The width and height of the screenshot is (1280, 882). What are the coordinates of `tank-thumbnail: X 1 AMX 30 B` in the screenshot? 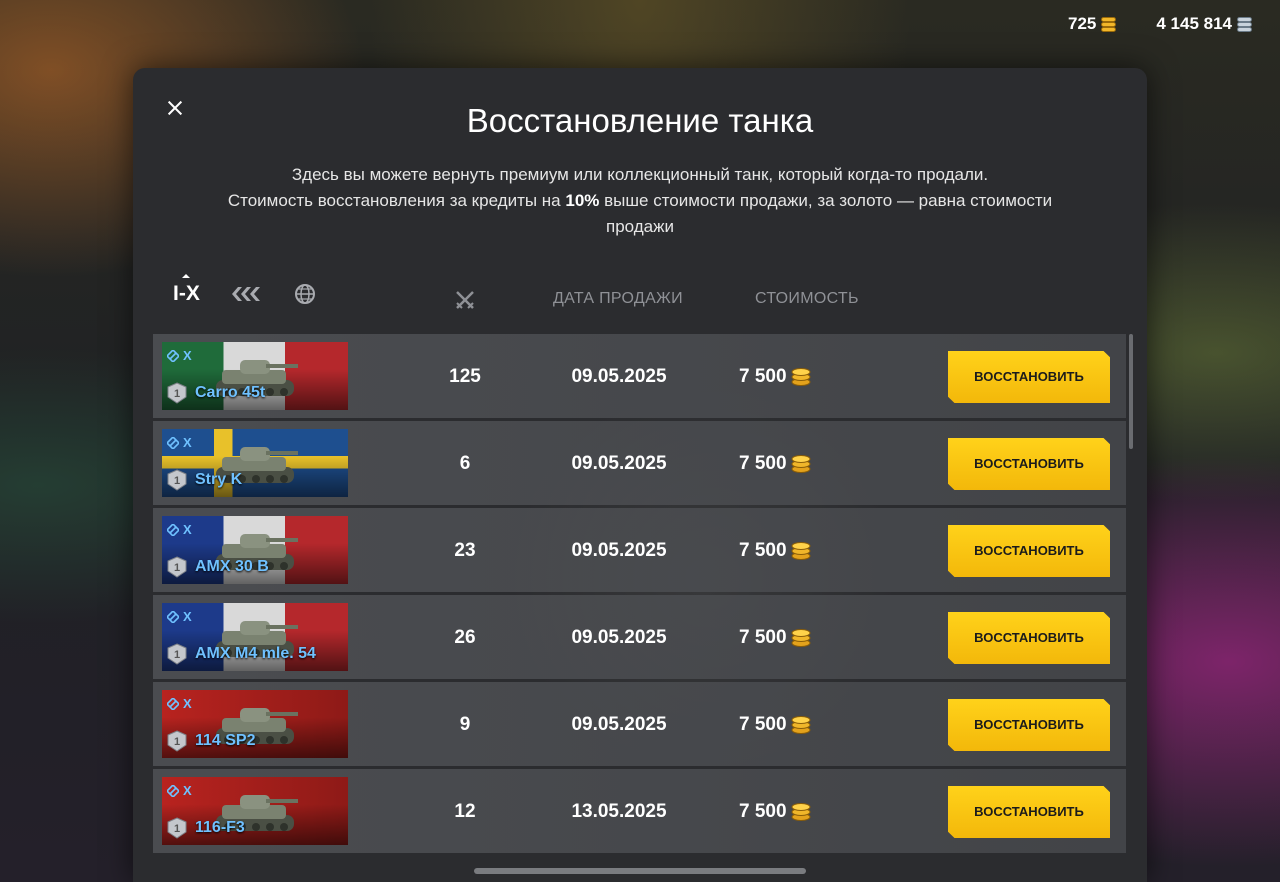 It's located at (255, 550).